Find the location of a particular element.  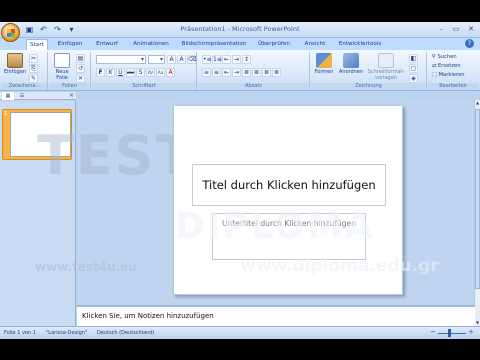

quick-styles-icon is located at coordinates (386, 60).